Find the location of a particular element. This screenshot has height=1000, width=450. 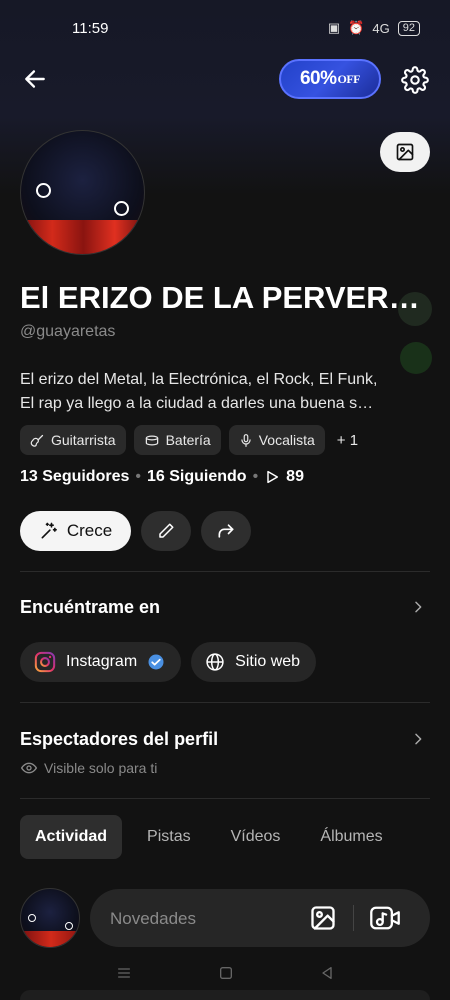

promo-percent: 60% is located at coordinates (318, 78).